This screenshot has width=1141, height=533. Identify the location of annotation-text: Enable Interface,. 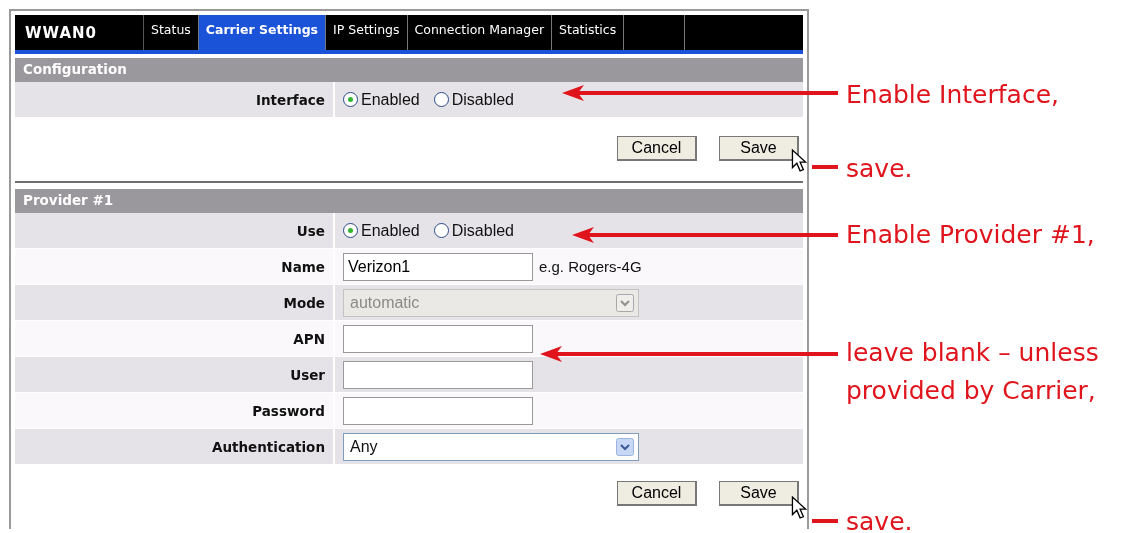
(952, 95).